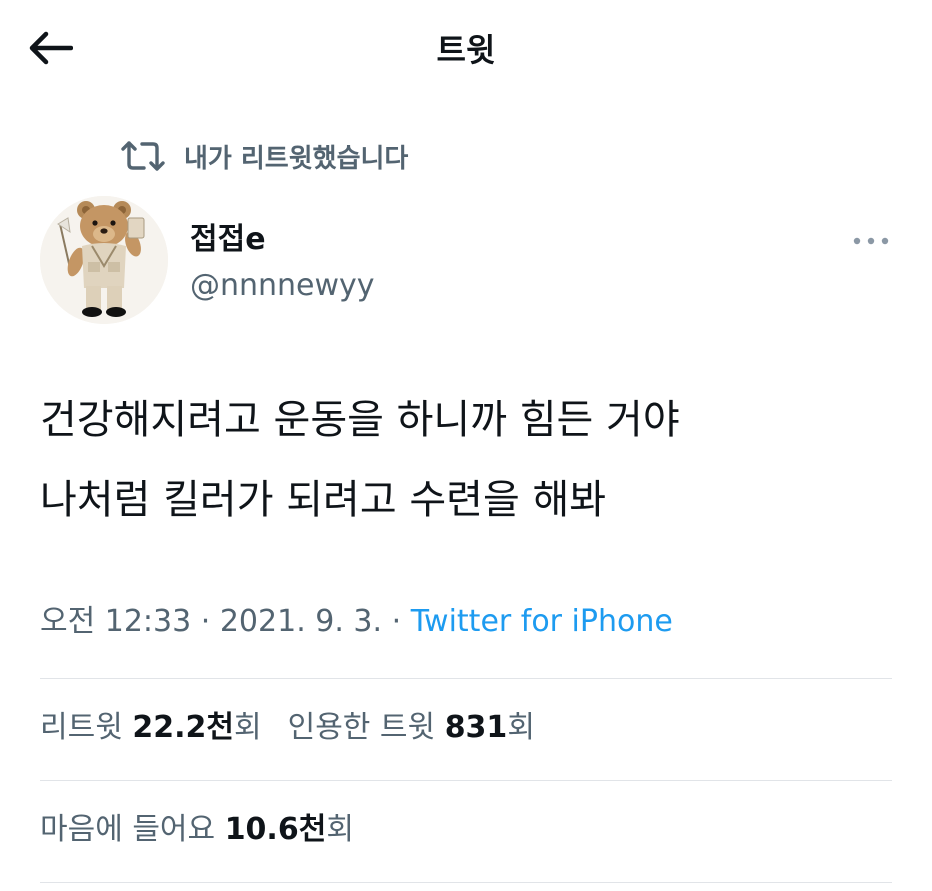 This screenshot has width=932, height=891. Describe the element at coordinates (296, 158) in the screenshot. I see `retweet-context-label: 내가 리트윗했습니다` at that location.